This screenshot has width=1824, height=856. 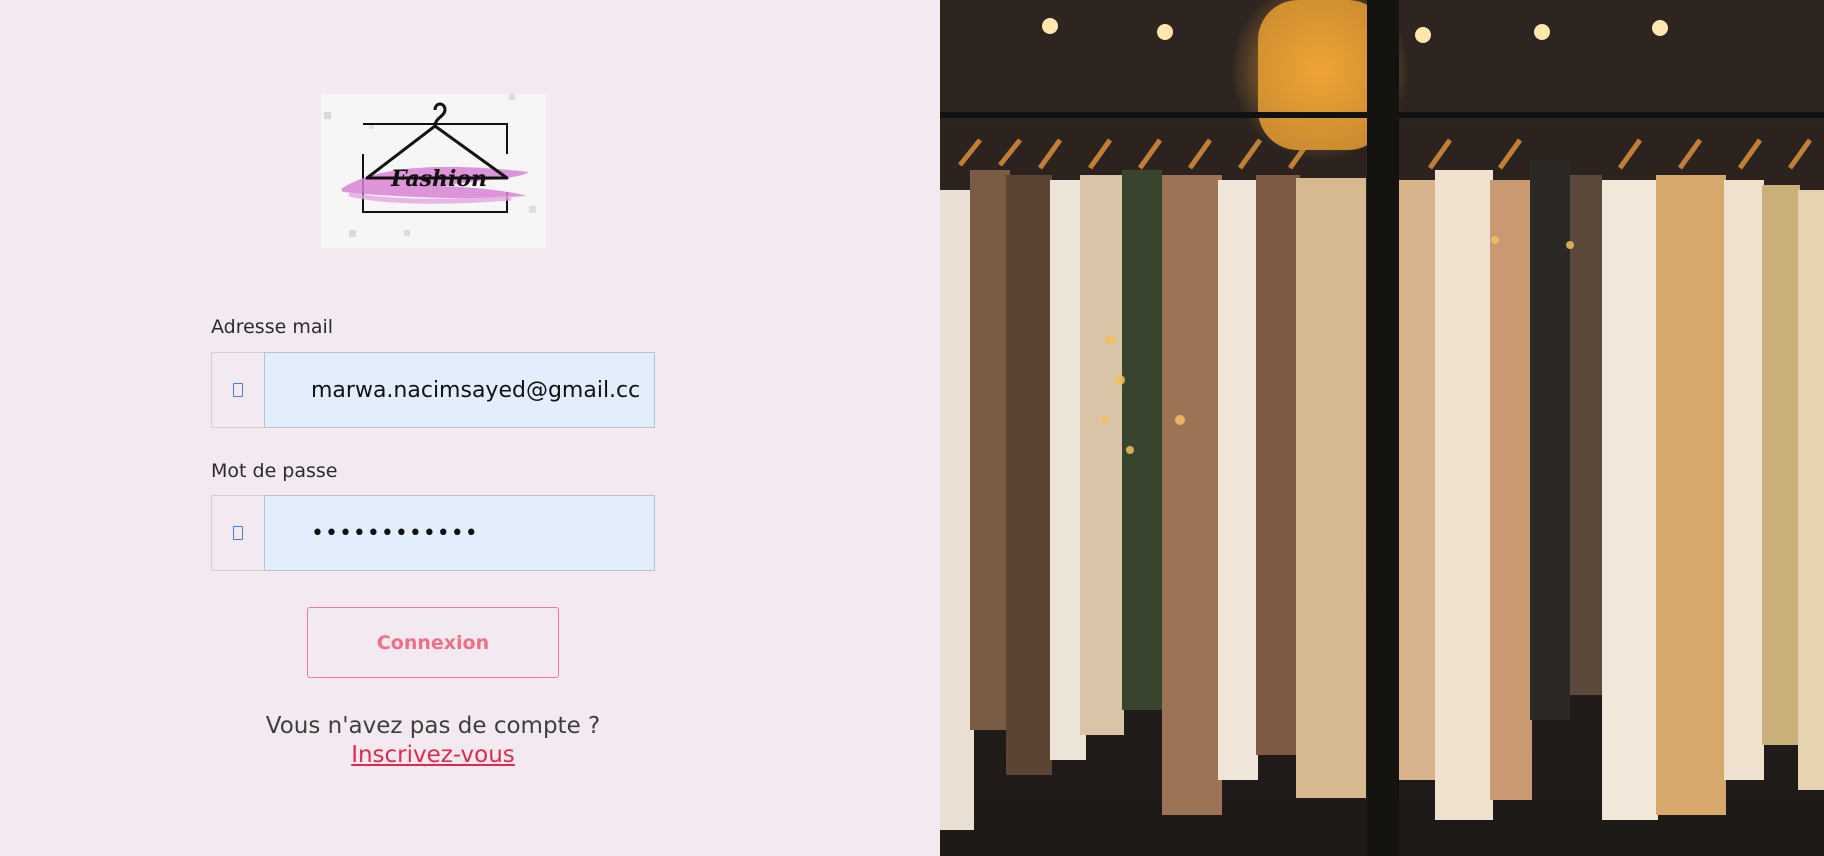 What do you see at coordinates (459, 390) in the screenshot?
I see `email-field: marwa.nacimsayed@gmail.cc` at bounding box center [459, 390].